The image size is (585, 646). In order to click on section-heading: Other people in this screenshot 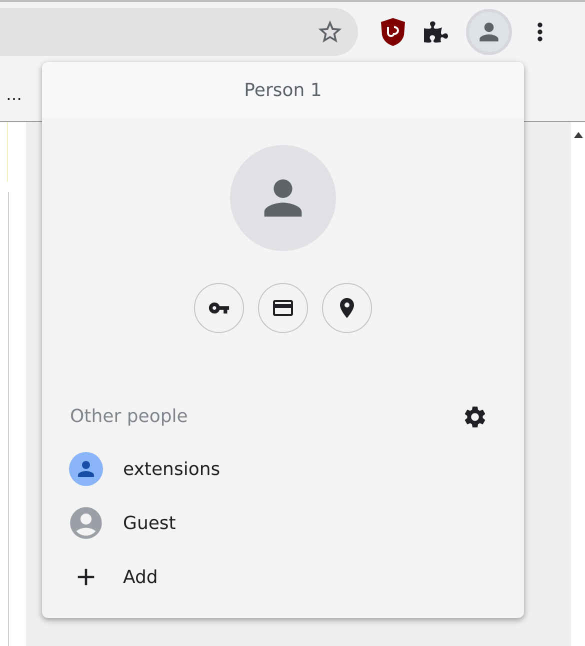, I will do `click(129, 417)`.